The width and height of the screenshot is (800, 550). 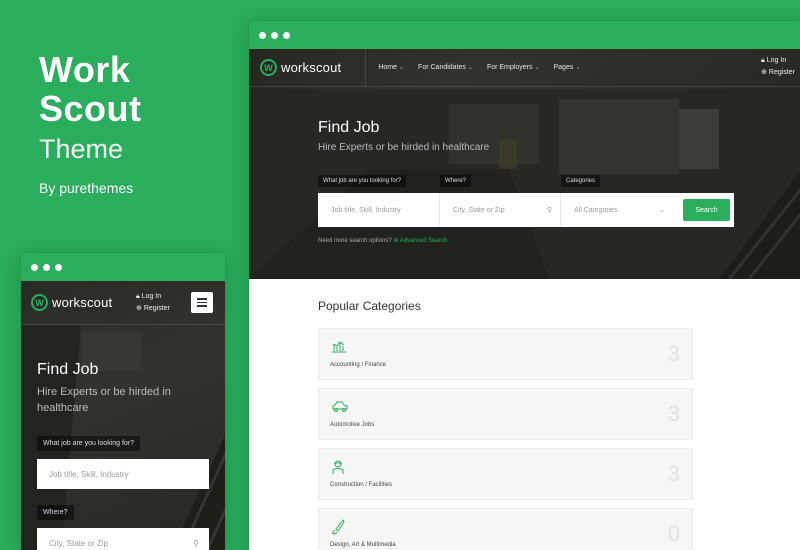 What do you see at coordinates (123, 474) in the screenshot?
I see `mobile-keyword-input: Job title, Skill, Industry` at bounding box center [123, 474].